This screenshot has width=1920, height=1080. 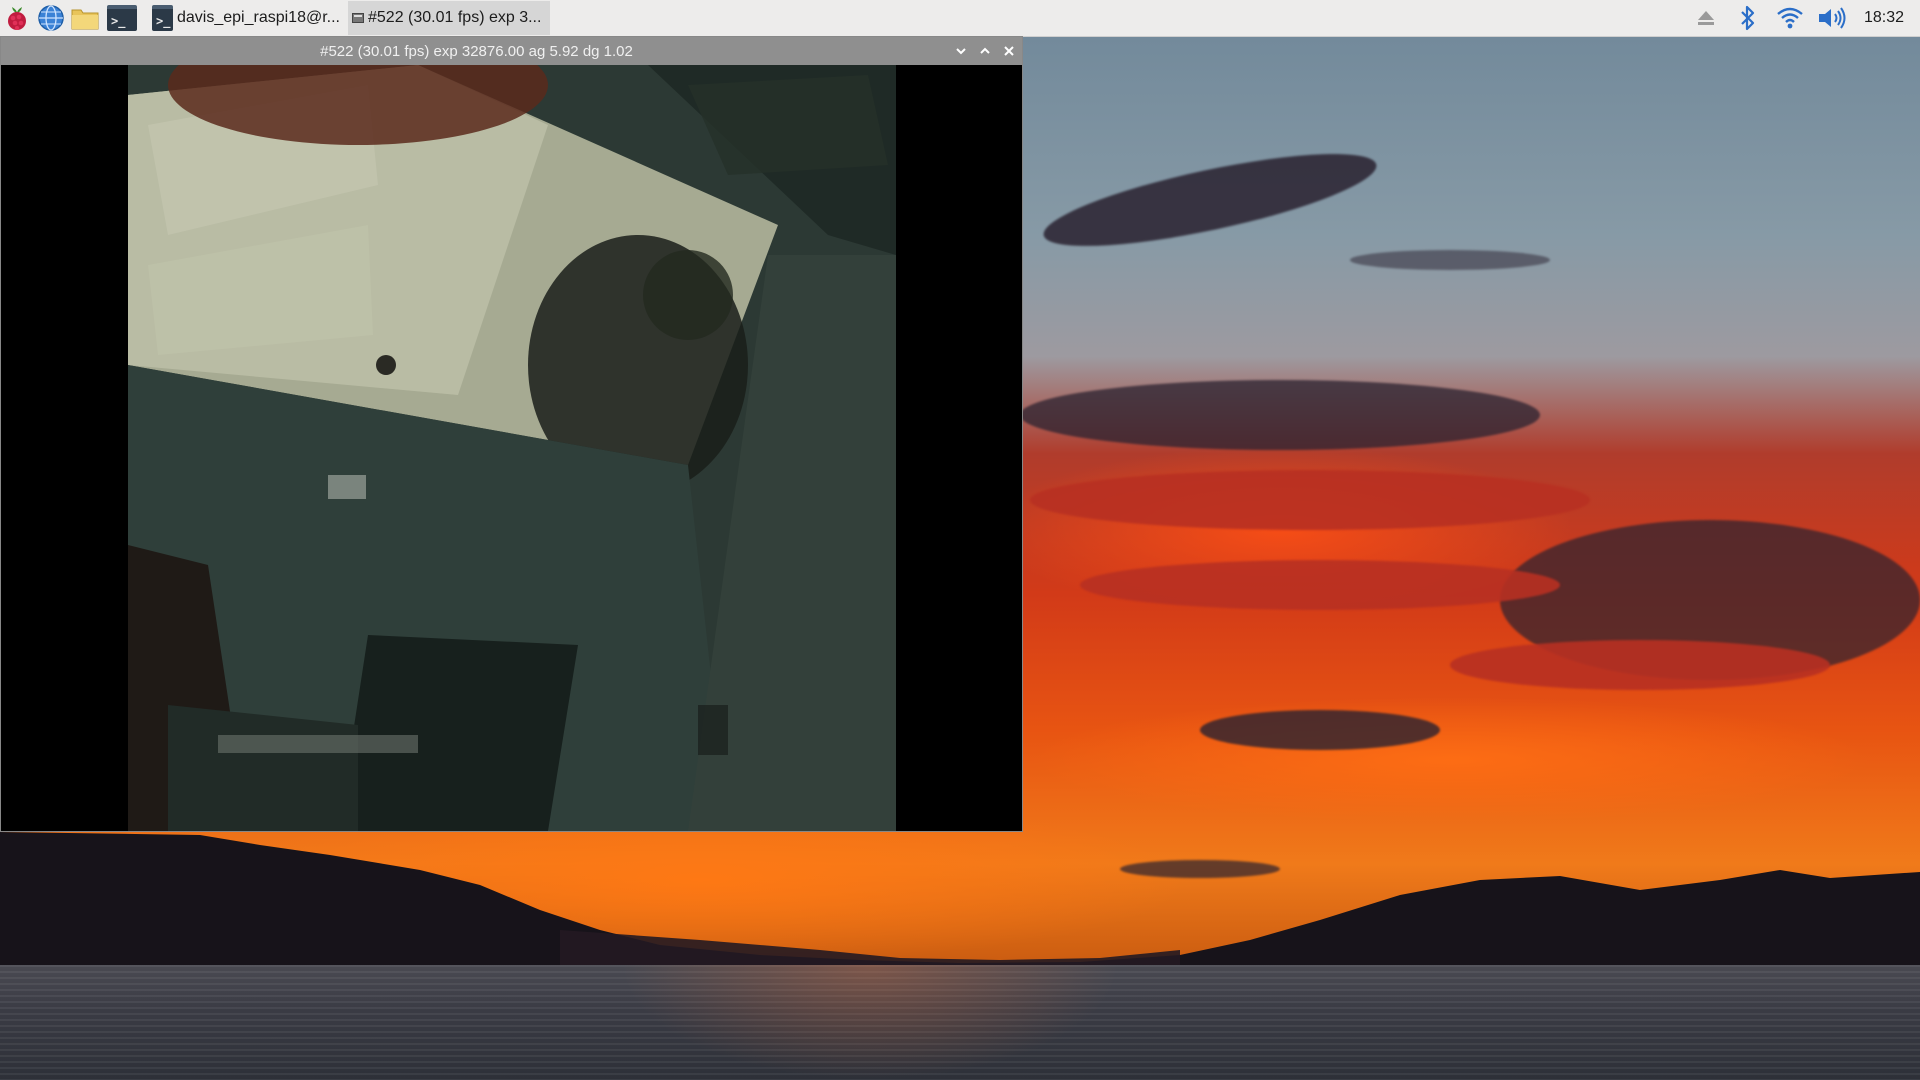 I want to click on web-browser-button, so click(x=51, y=18).